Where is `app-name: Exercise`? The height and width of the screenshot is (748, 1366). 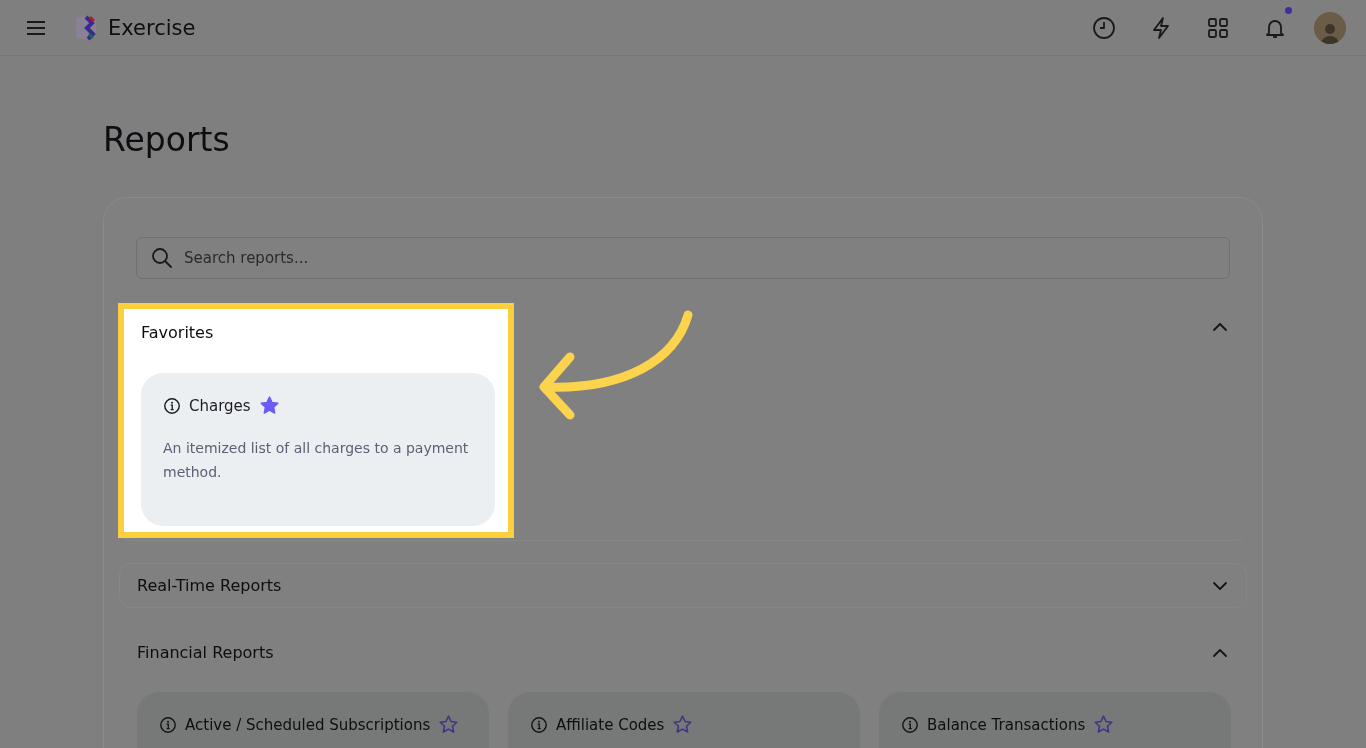 app-name: Exercise is located at coordinates (152, 27).